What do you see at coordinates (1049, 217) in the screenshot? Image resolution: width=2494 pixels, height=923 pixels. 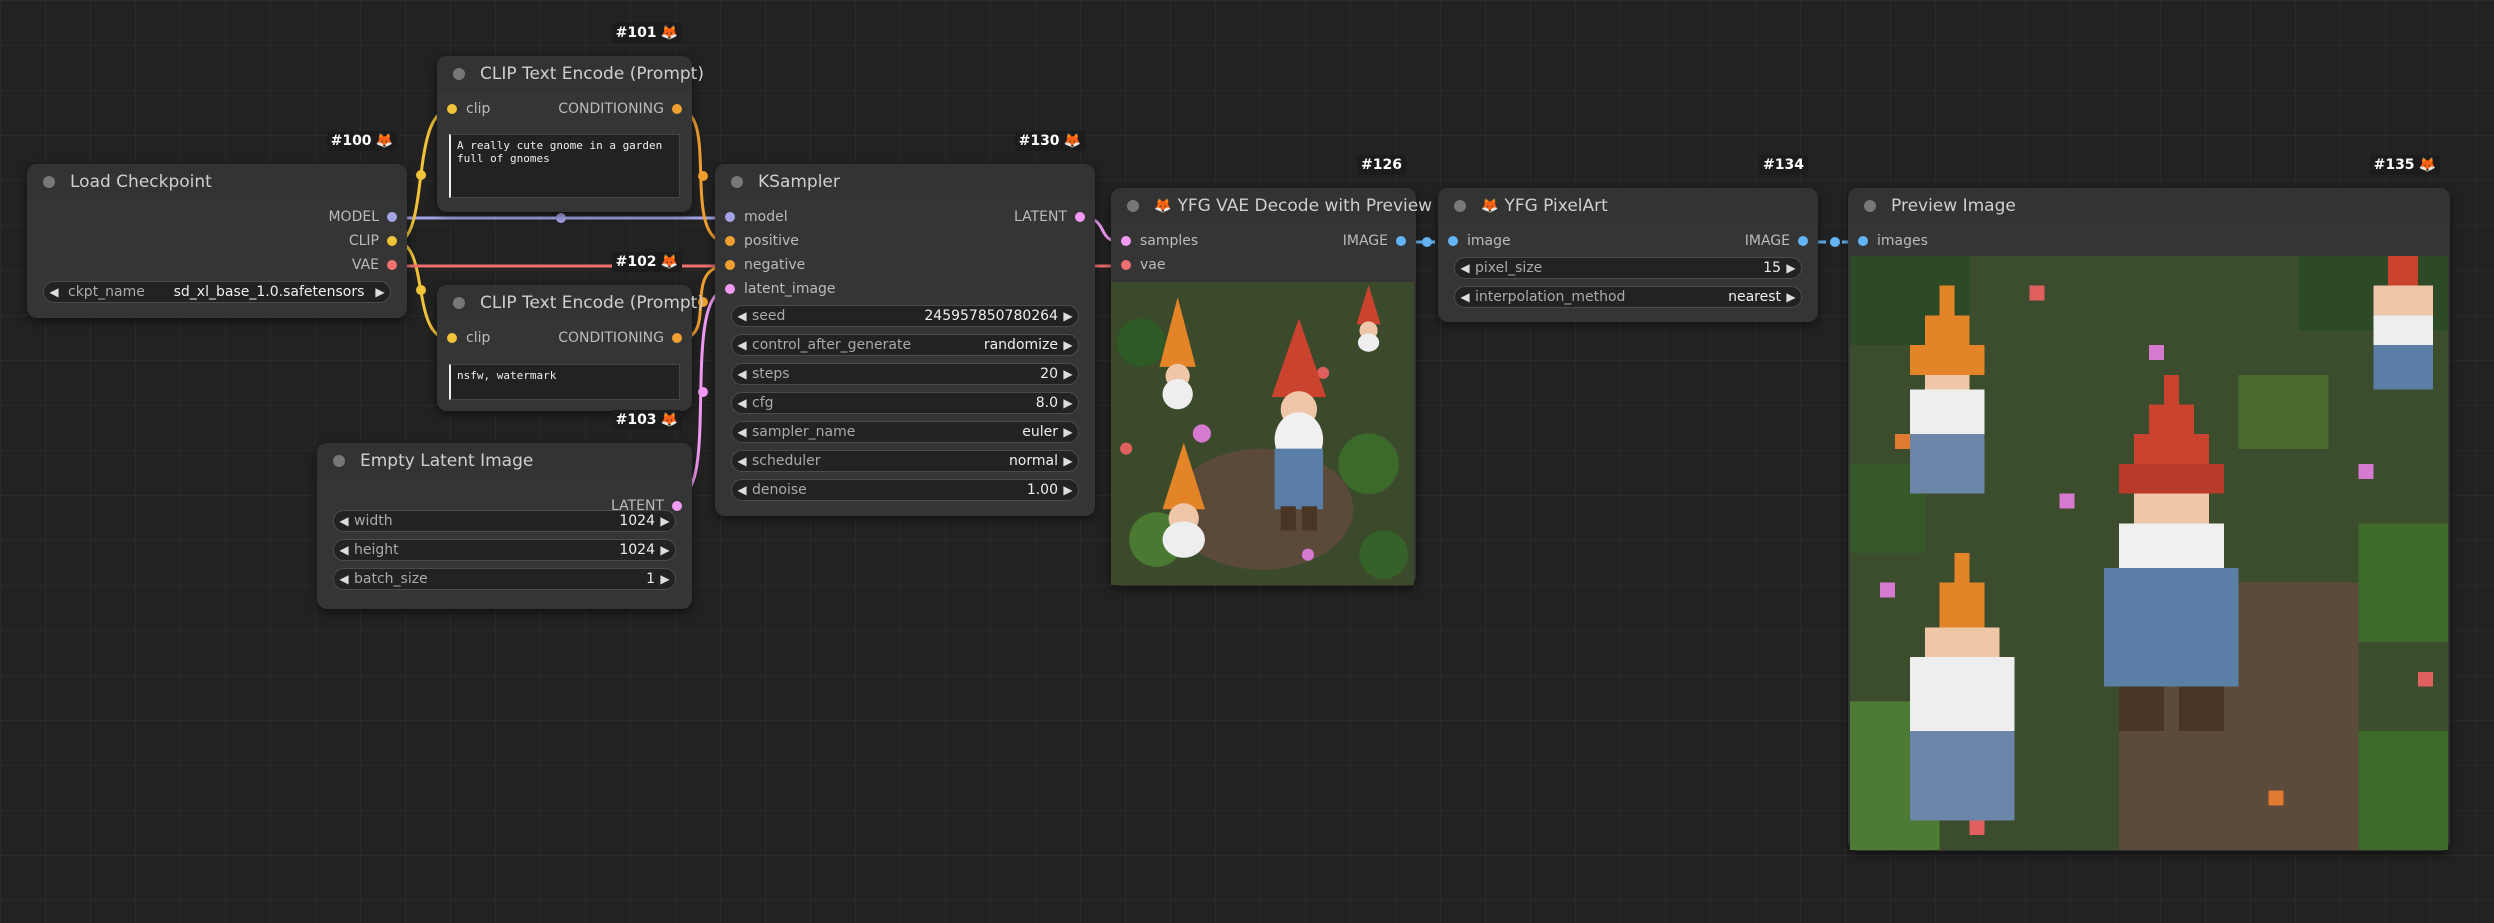 I see `output-latent: LATENT` at bounding box center [1049, 217].